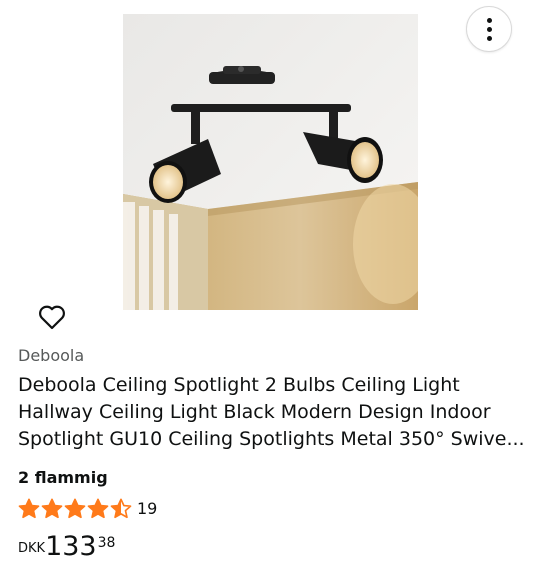  I want to click on product-price: DKK 133 38, so click(66, 548).